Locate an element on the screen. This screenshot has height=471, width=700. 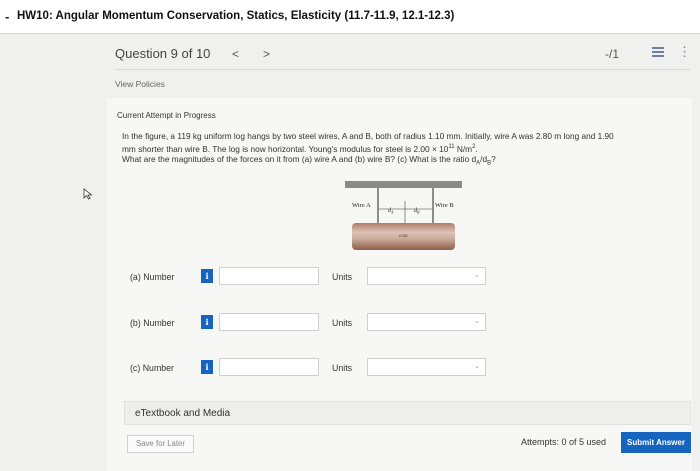
collapse-dash-icon: - is located at coordinates (7, 16).